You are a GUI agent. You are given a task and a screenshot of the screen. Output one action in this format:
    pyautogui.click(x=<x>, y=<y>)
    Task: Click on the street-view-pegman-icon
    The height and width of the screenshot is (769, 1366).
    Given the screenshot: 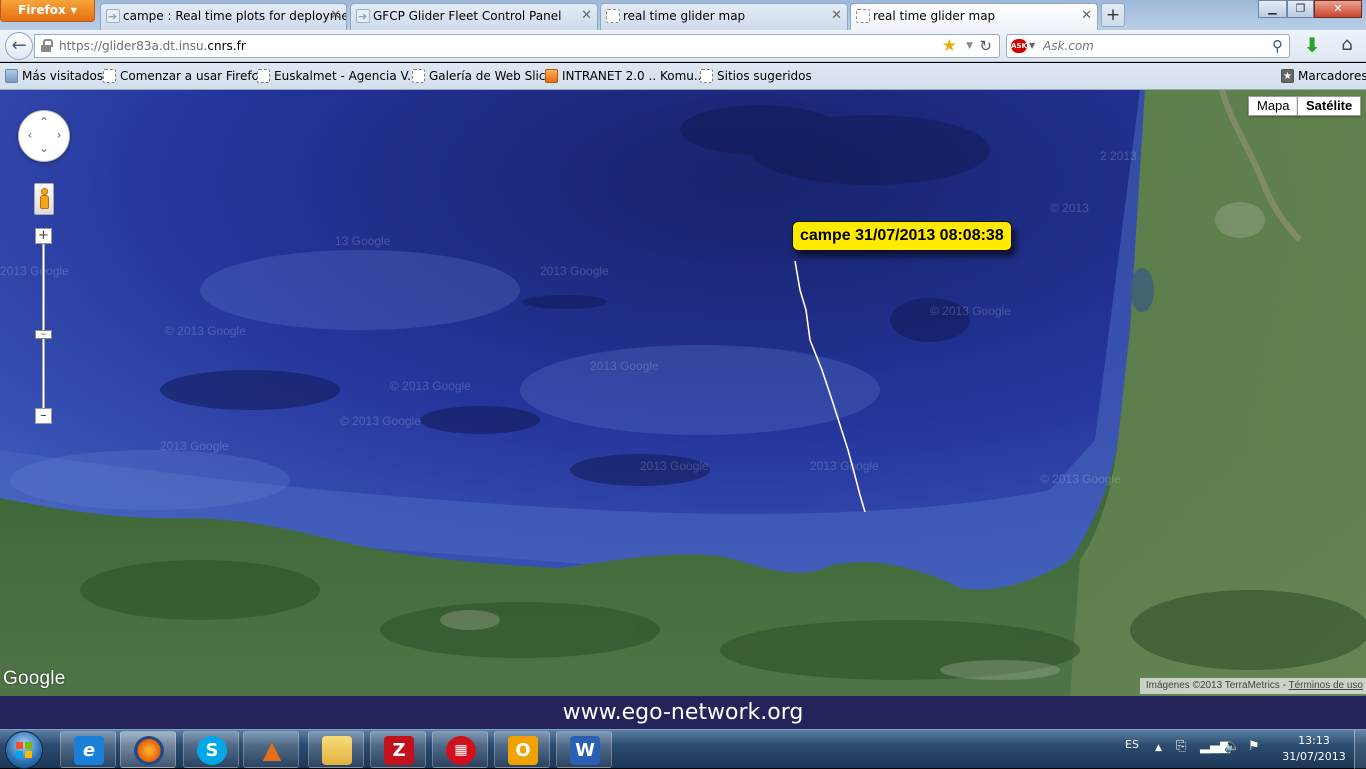 What is the action you would take?
    pyautogui.click(x=44, y=199)
    